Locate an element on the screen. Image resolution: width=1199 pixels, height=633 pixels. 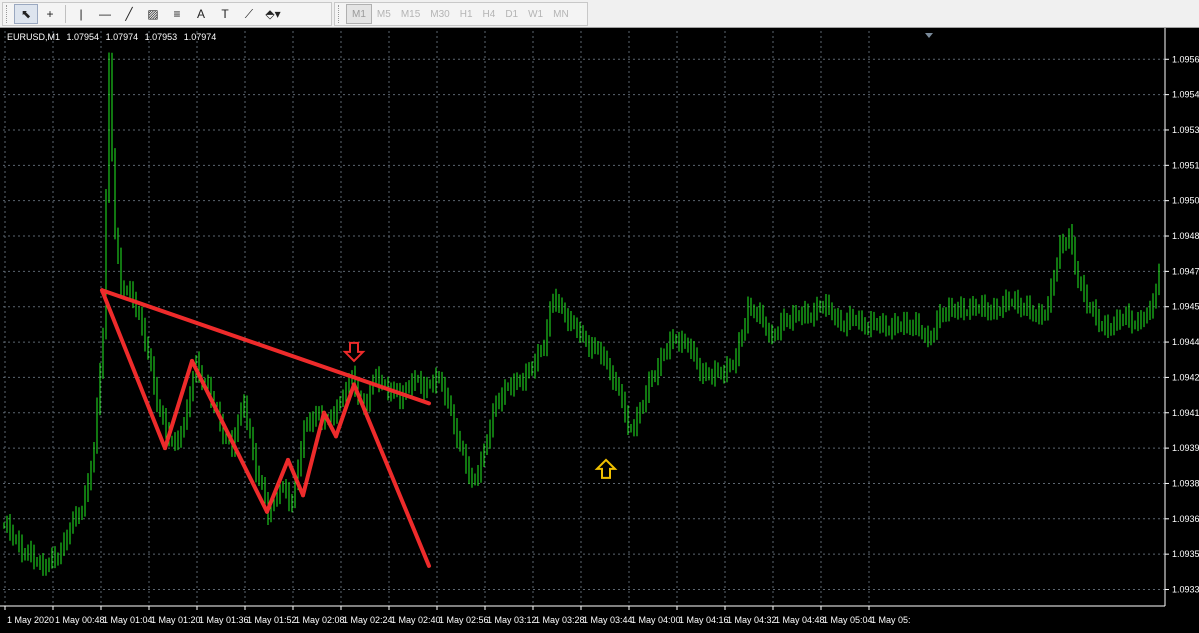
equidistant-channel-tool: ▨ is located at coordinates (153, 14).